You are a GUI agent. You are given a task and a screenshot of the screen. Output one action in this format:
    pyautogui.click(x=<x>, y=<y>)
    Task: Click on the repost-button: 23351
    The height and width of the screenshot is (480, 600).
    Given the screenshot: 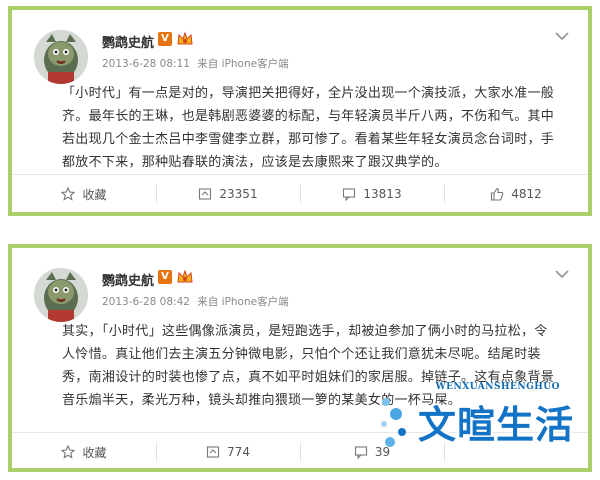 What is the action you would take?
    pyautogui.click(x=228, y=194)
    